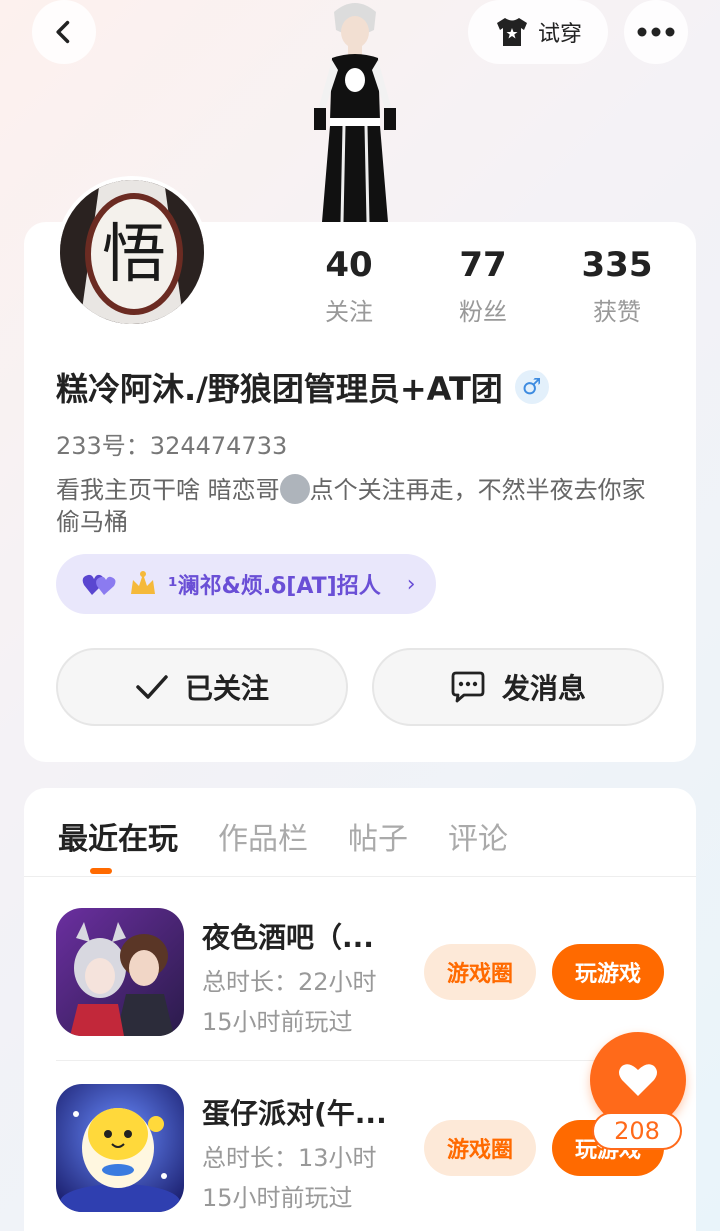 The image size is (720, 1231). I want to click on tab-comments: 评论, so click(478, 836).